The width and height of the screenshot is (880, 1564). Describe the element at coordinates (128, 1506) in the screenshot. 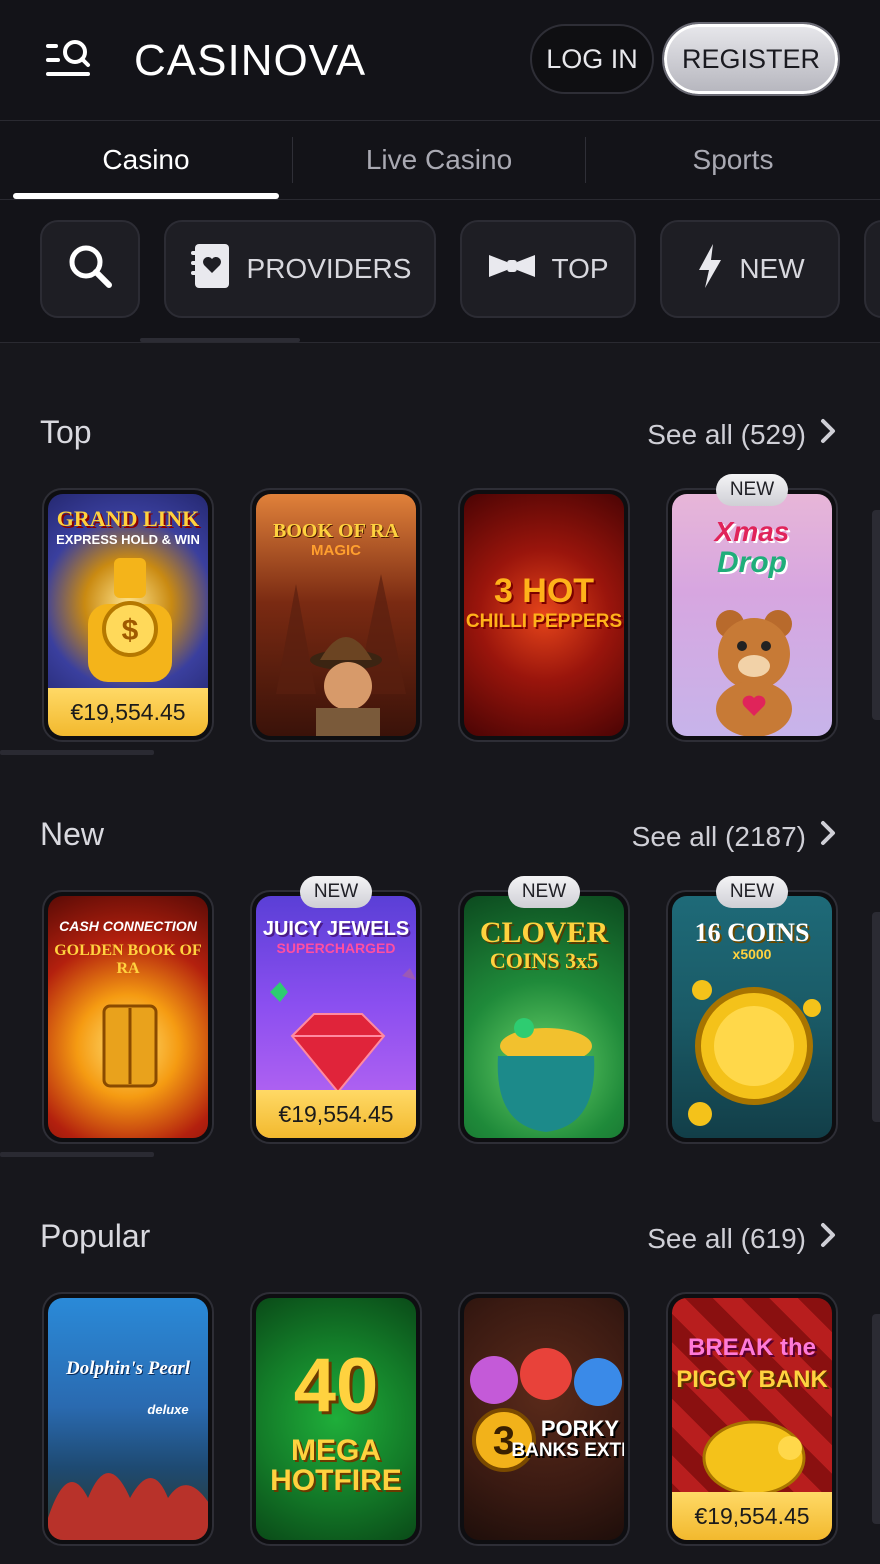

I see `coral-reef-icon` at that location.